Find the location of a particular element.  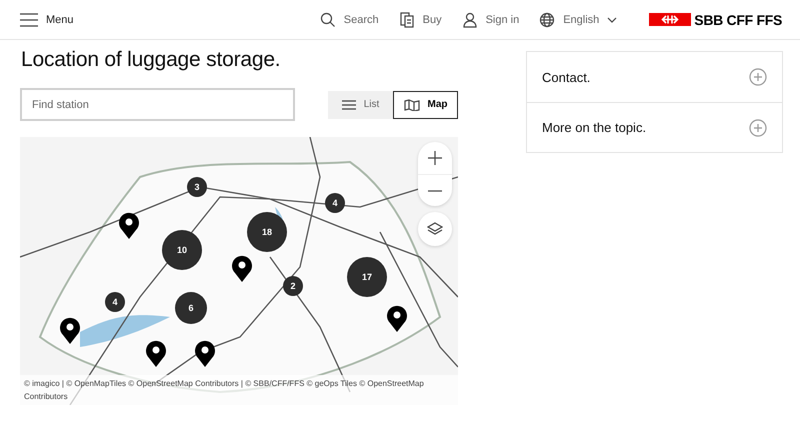

chevron-down-icon is located at coordinates (612, 19).